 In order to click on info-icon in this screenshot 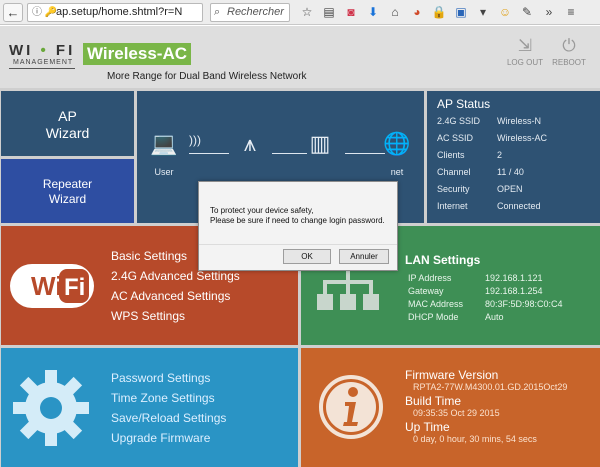, I will do `click(351, 407)`.